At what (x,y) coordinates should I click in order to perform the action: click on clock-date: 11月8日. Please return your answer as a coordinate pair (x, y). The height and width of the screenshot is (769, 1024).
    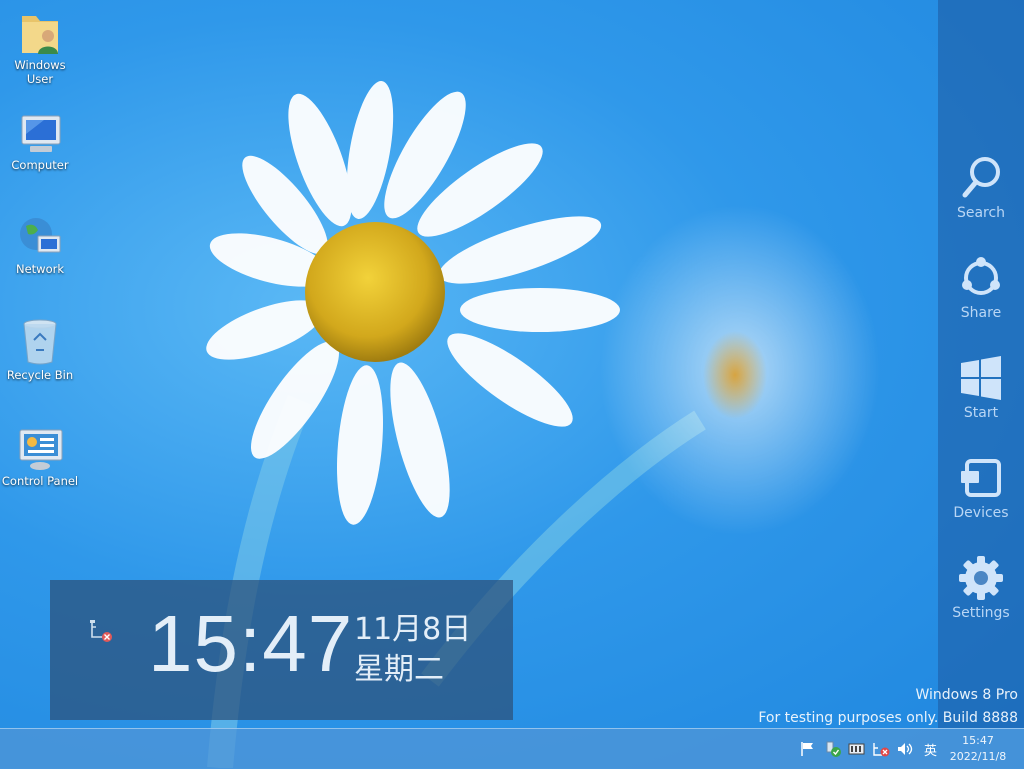
    Looking at the image, I should click on (413, 629).